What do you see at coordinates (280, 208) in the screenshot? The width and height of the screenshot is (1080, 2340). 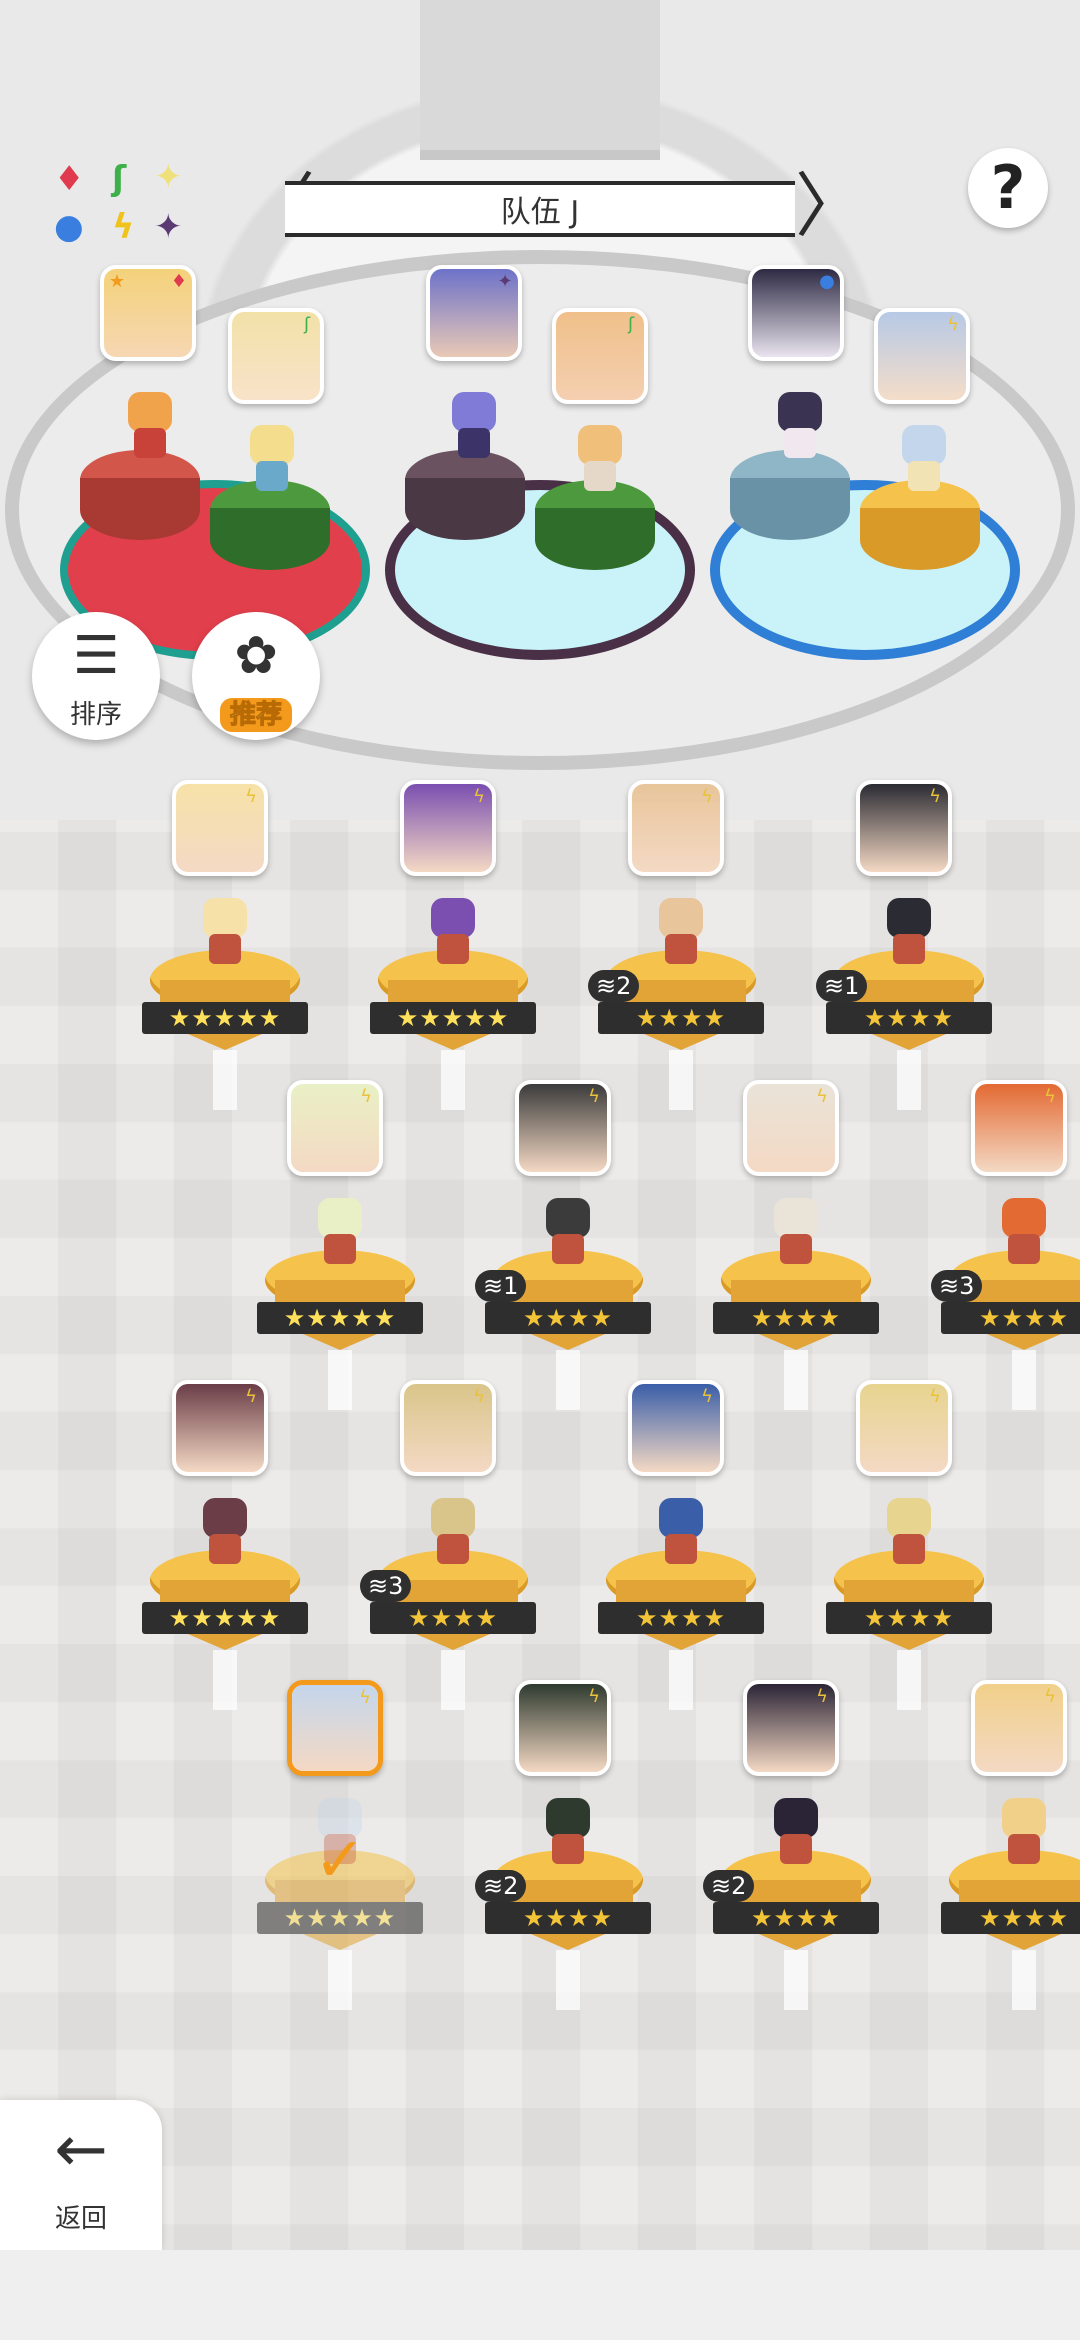 I see `prev-team-button: 〈` at bounding box center [280, 208].